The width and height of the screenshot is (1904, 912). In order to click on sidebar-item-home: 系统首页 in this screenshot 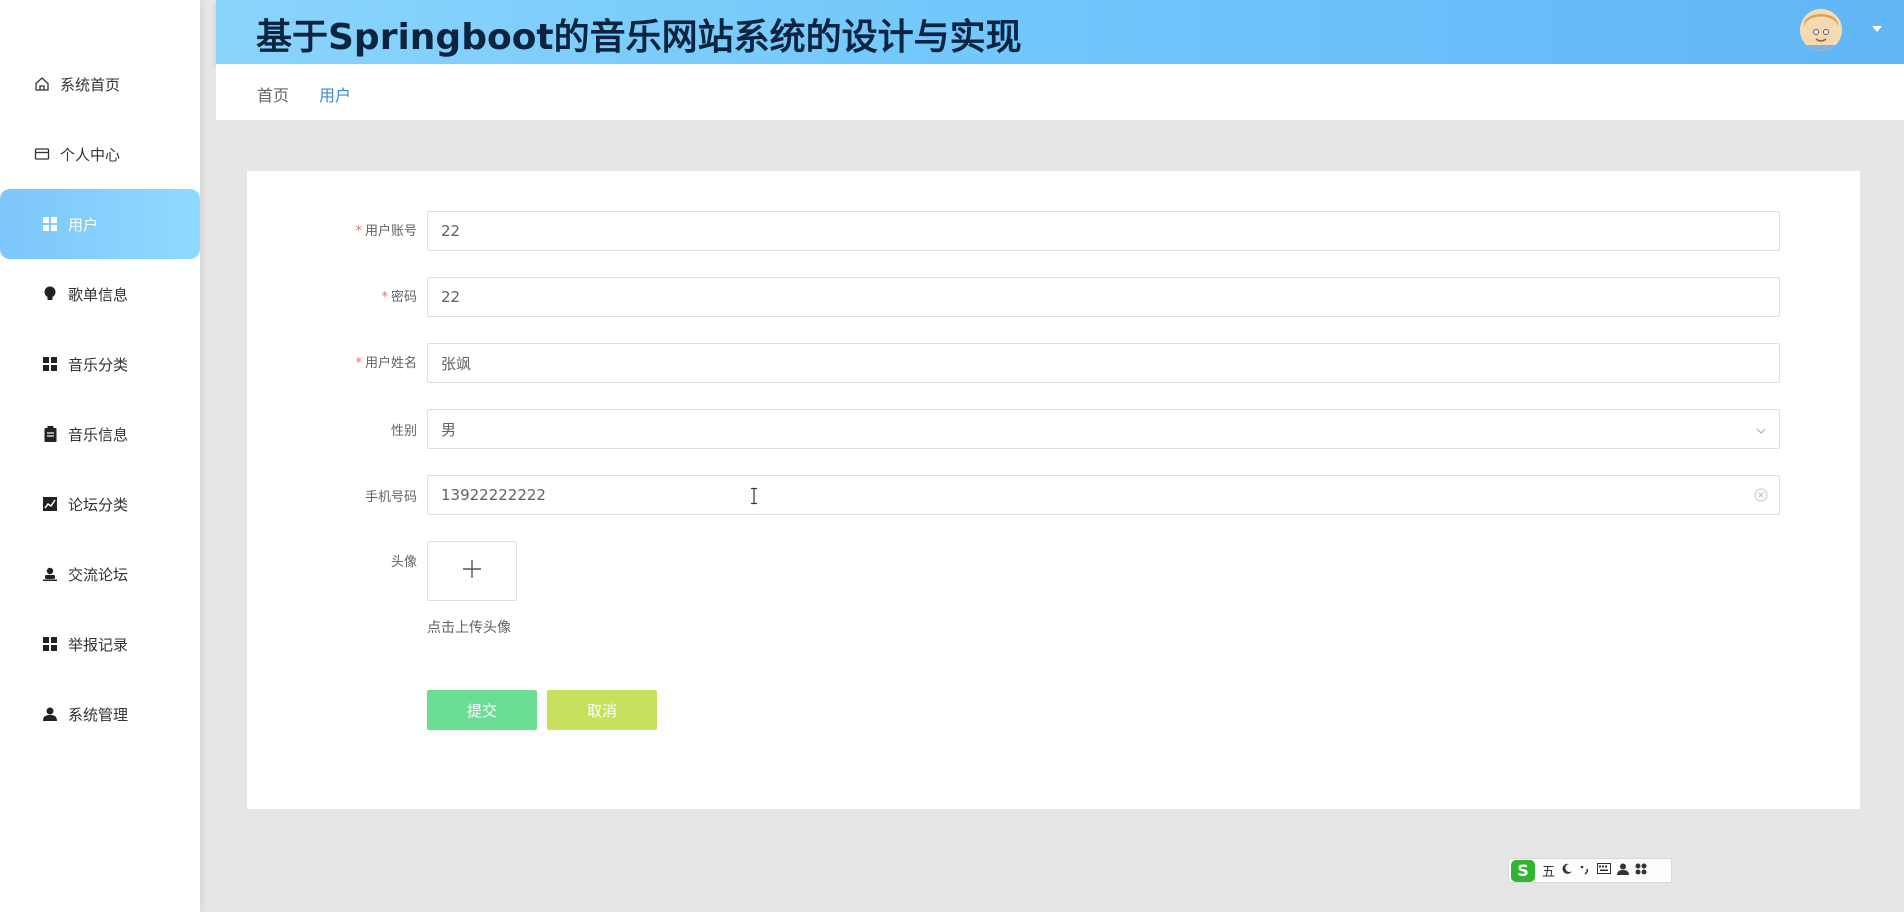, I will do `click(100, 84)`.